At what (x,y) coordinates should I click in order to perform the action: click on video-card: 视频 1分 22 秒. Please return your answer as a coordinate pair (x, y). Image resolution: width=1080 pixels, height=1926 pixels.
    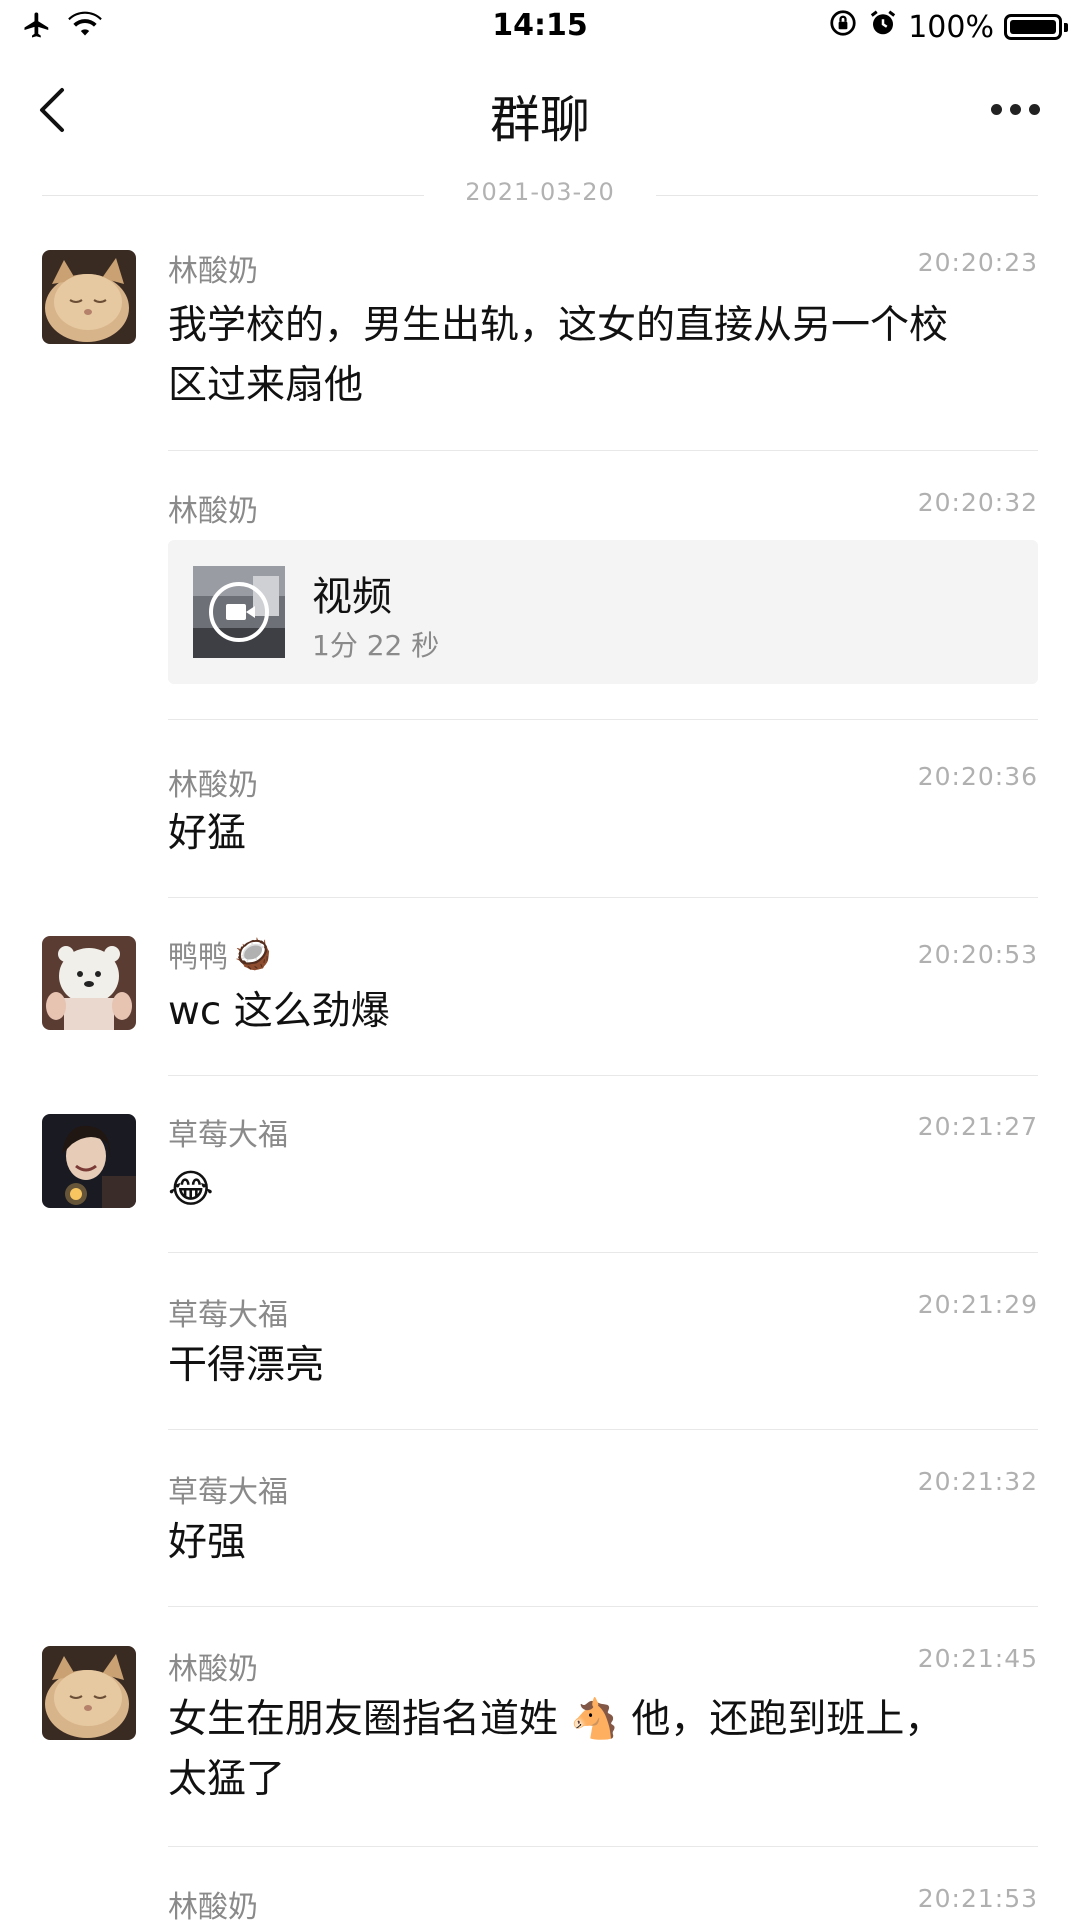
    Looking at the image, I should click on (603, 612).